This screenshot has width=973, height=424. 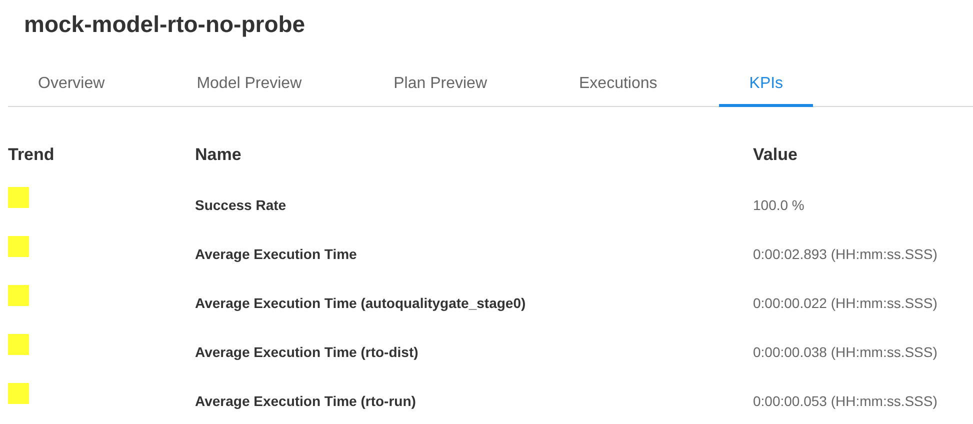 I want to click on kpi-value: 0:00:00.038 (HH:mm:ss.SSS), so click(x=845, y=352).